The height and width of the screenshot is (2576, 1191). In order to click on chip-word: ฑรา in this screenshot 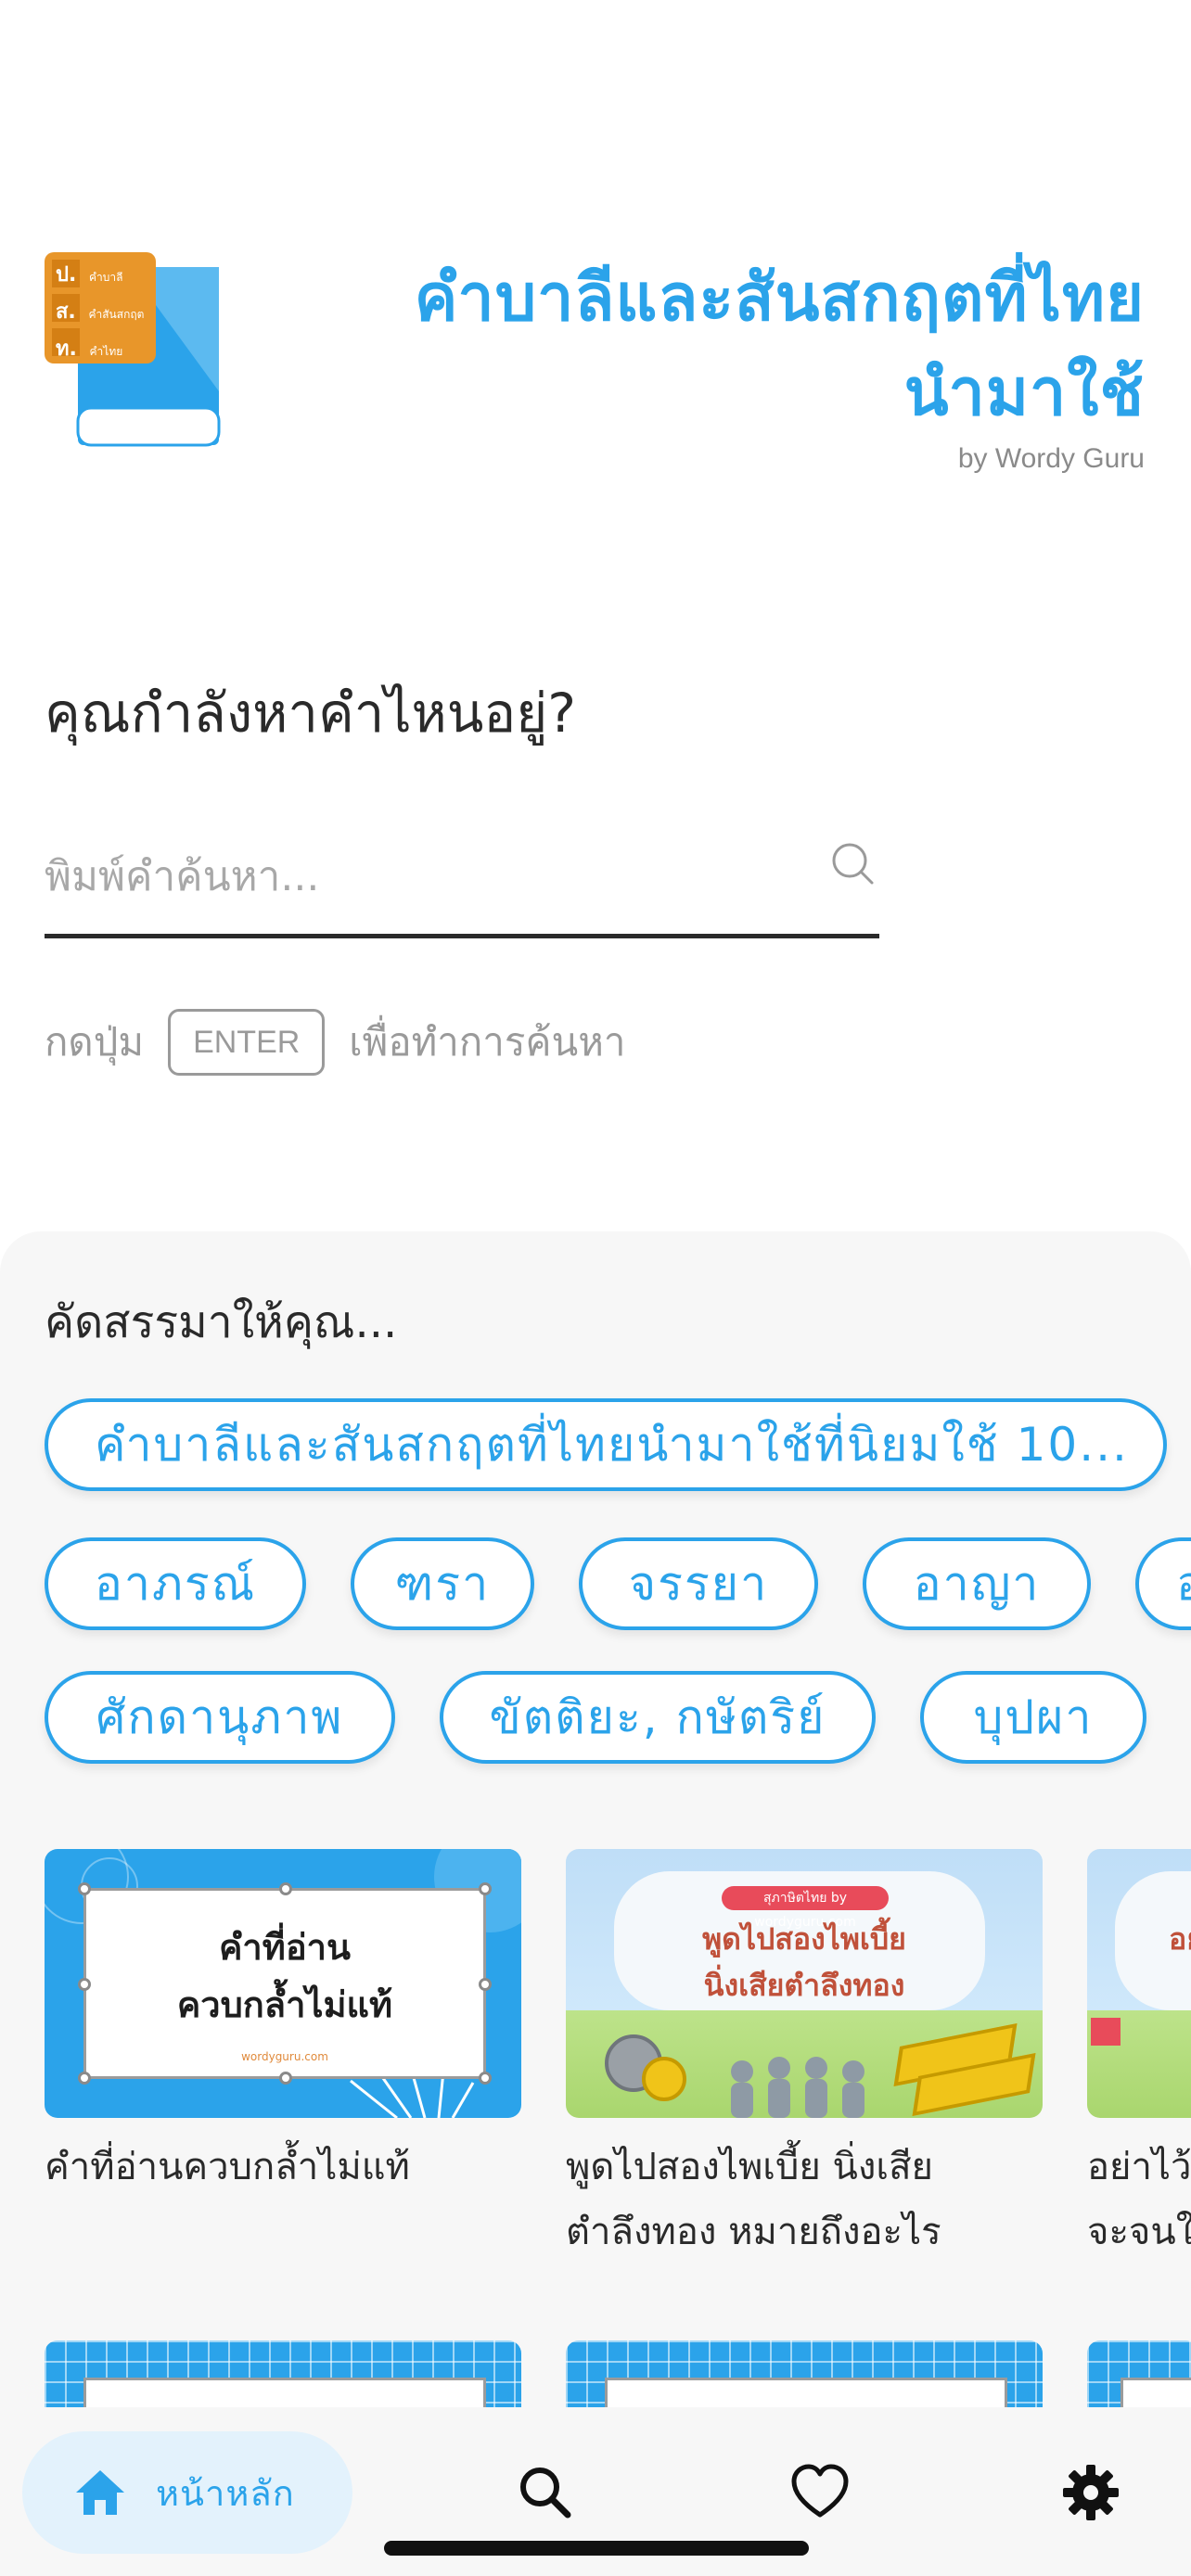, I will do `click(442, 1584)`.